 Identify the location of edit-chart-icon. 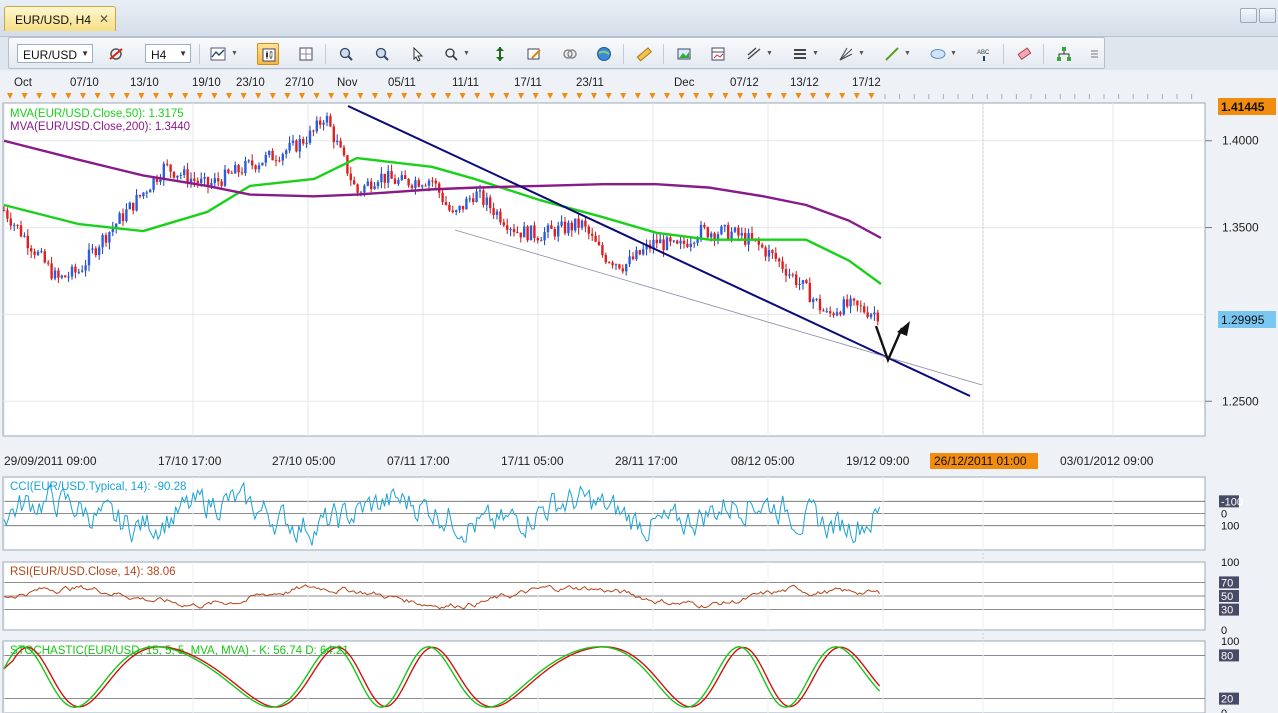
(534, 54).